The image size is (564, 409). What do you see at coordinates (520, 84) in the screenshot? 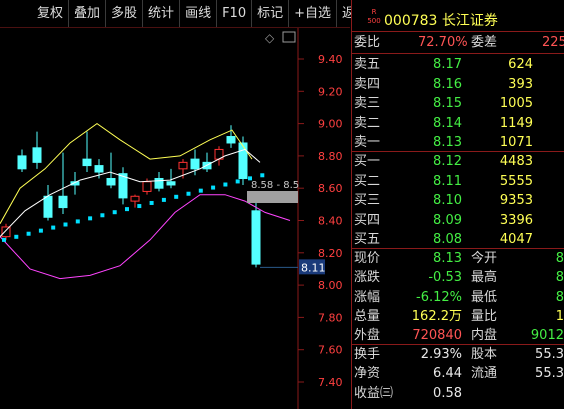
I see `sell-volume: 393` at bounding box center [520, 84].